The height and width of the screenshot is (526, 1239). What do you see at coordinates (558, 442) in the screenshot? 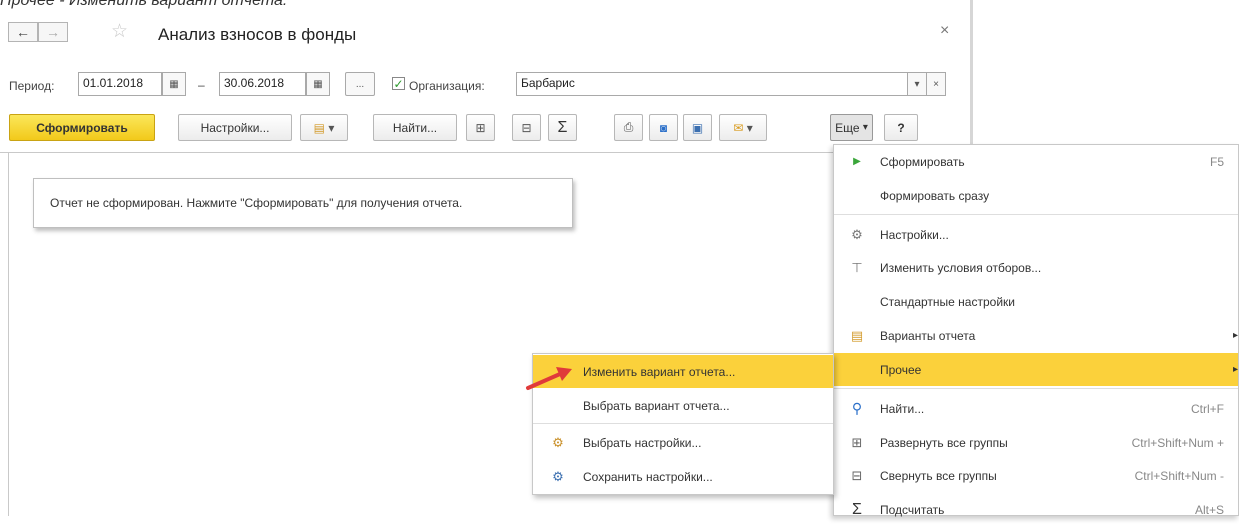
I see `select-settings-icon: ⚙` at bounding box center [558, 442].